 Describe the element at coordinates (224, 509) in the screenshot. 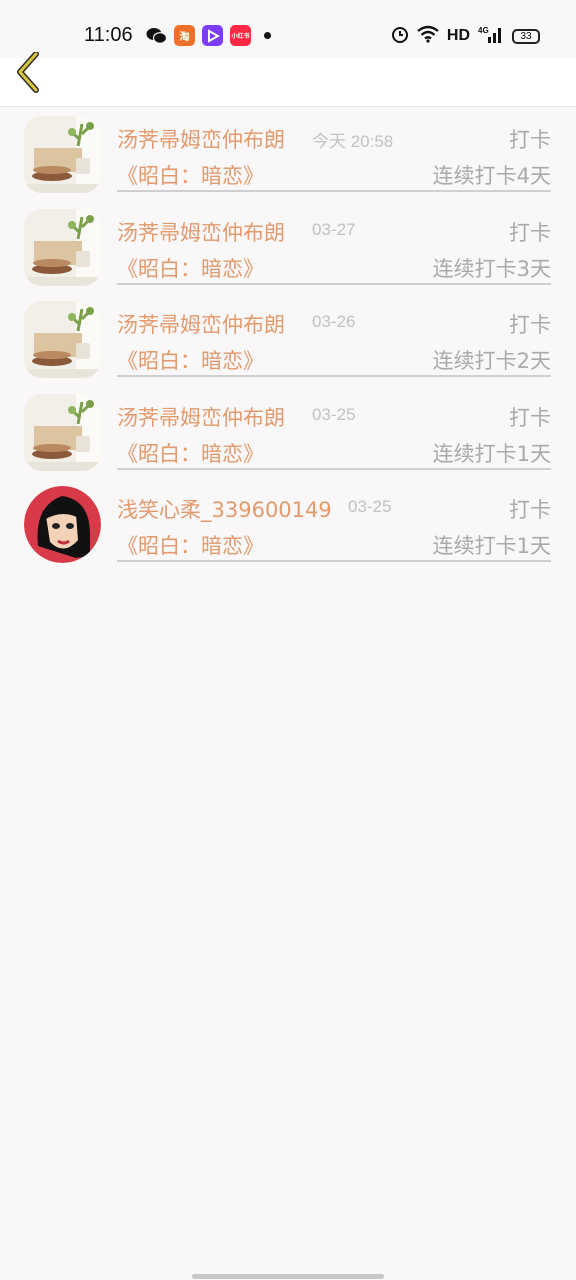

I see `user-name: 浅笑心柔_339600149` at that location.